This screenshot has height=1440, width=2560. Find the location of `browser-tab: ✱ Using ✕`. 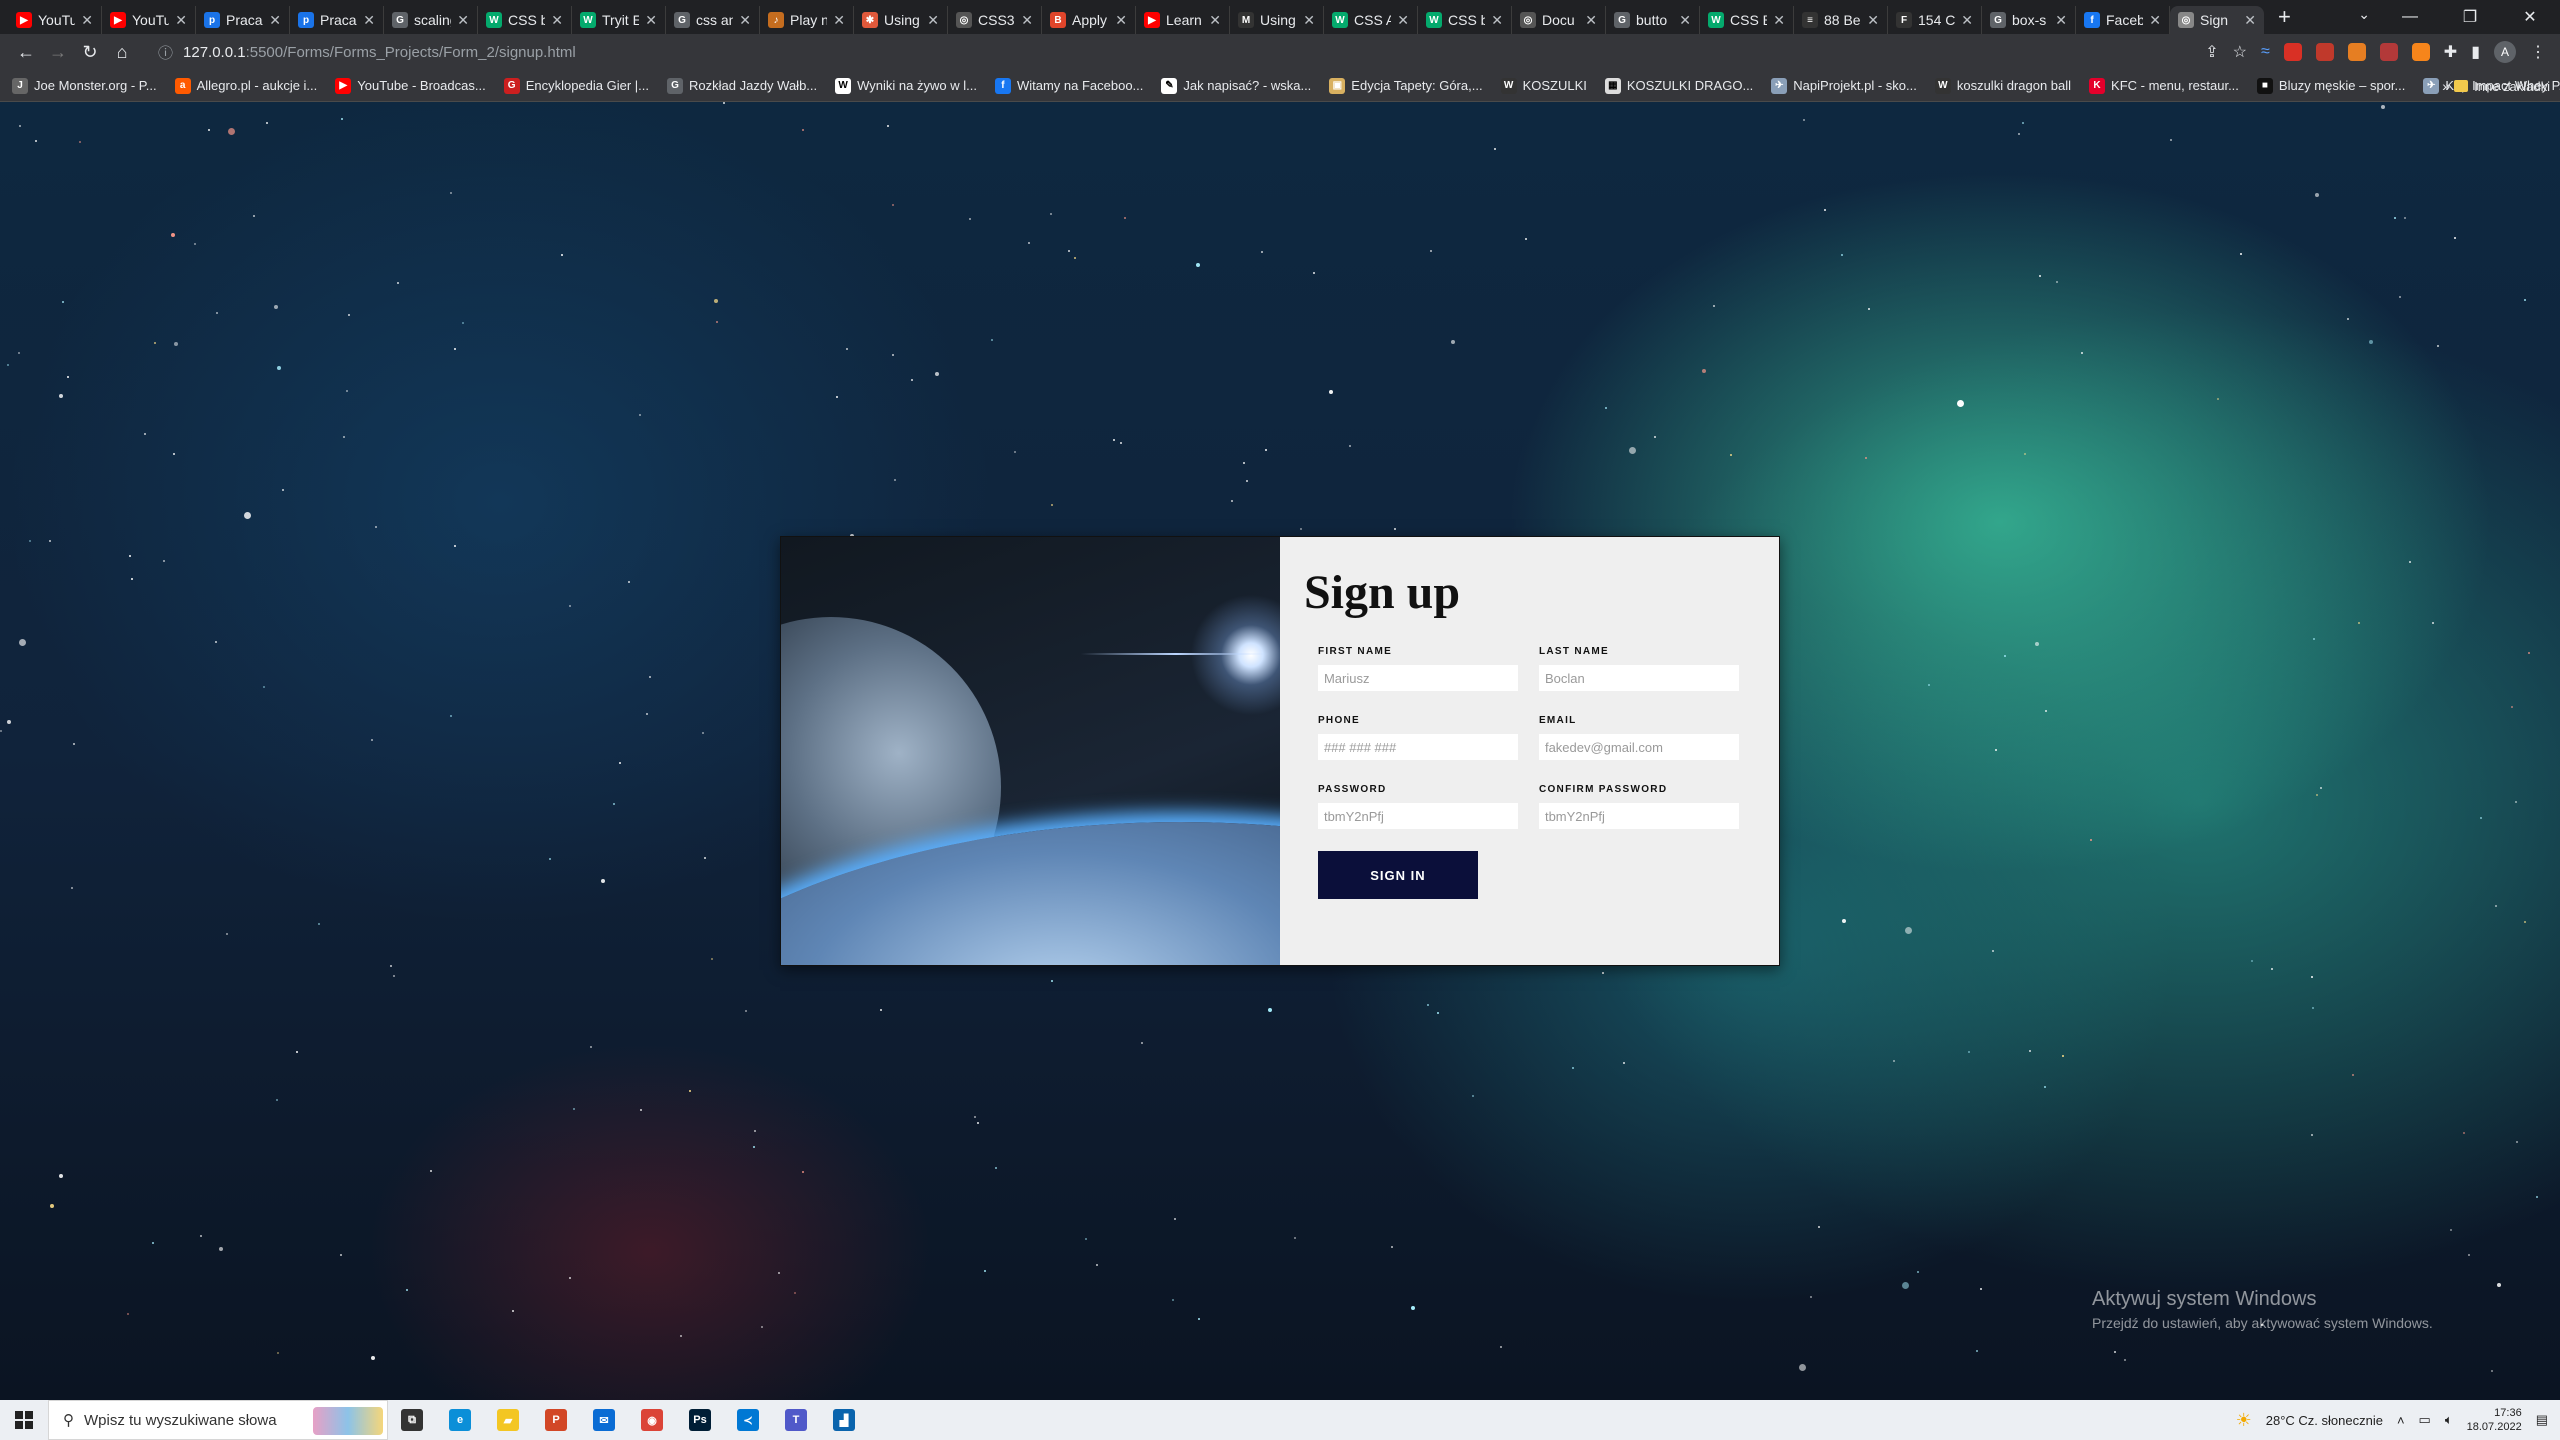

browser-tab: ✱ Using ✕ is located at coordinates (901, 20).